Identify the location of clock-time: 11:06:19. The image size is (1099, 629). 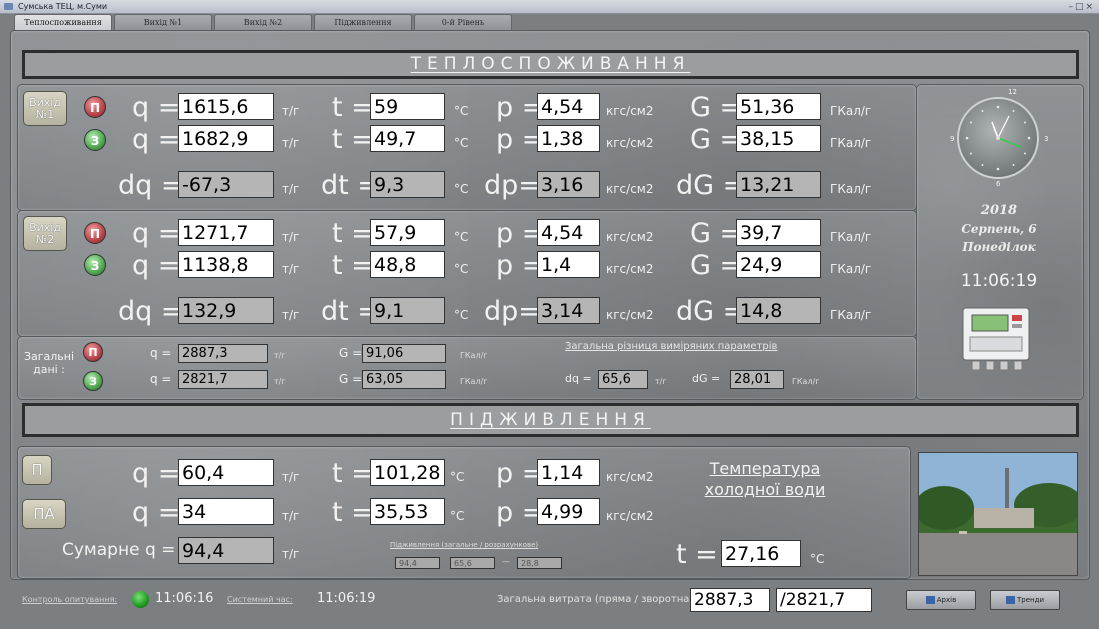
(999, 281).